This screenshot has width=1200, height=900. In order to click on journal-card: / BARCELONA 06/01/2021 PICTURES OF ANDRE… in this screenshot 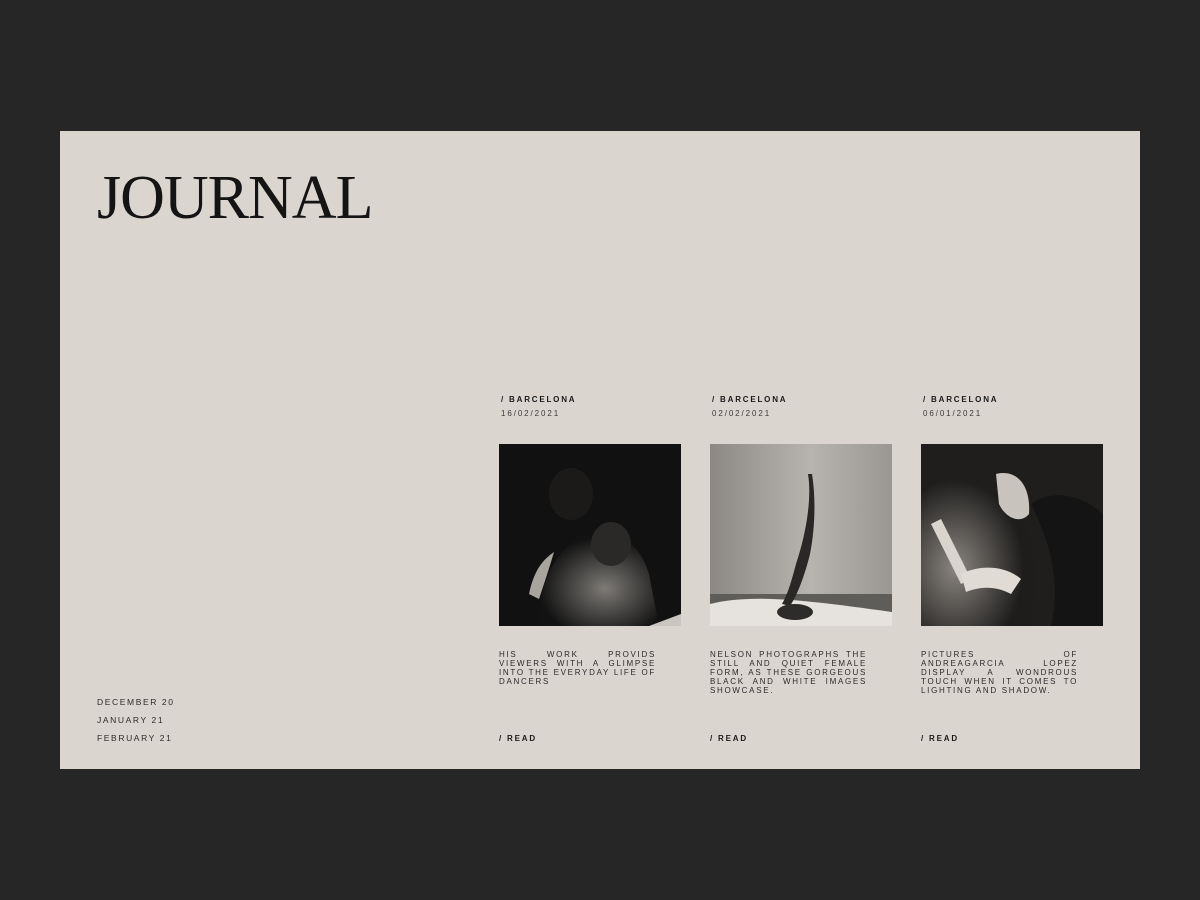, I will do `click(1012, 569)`.